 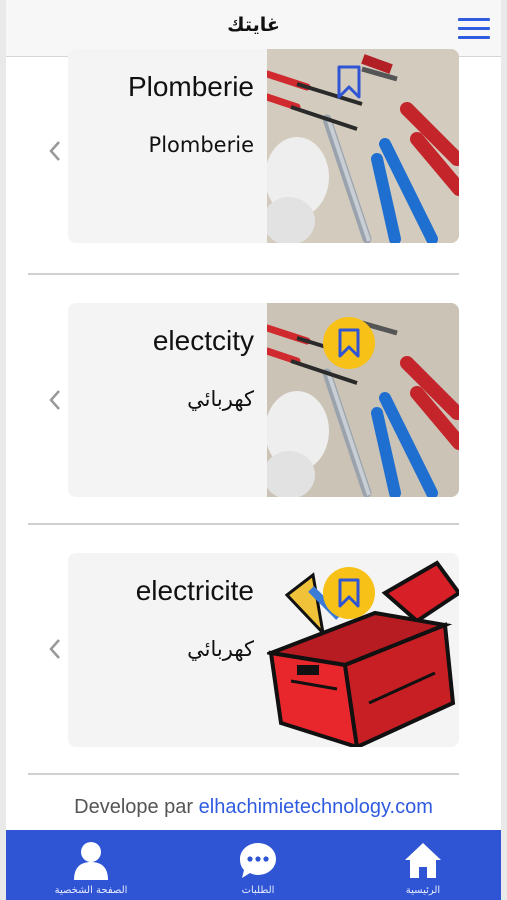 I want to click on home-icon, so click(x=423, y=860).